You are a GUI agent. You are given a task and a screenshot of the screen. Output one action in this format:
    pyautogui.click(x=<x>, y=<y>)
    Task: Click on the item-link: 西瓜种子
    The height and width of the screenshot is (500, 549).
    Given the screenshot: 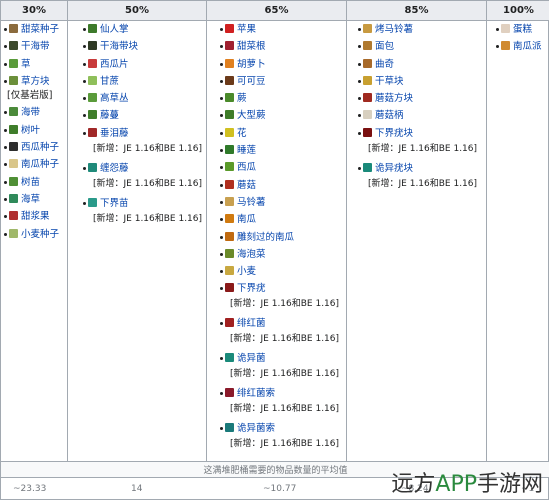 What is the action you would take?
    pyautogui.click(x=40, y=147)
    